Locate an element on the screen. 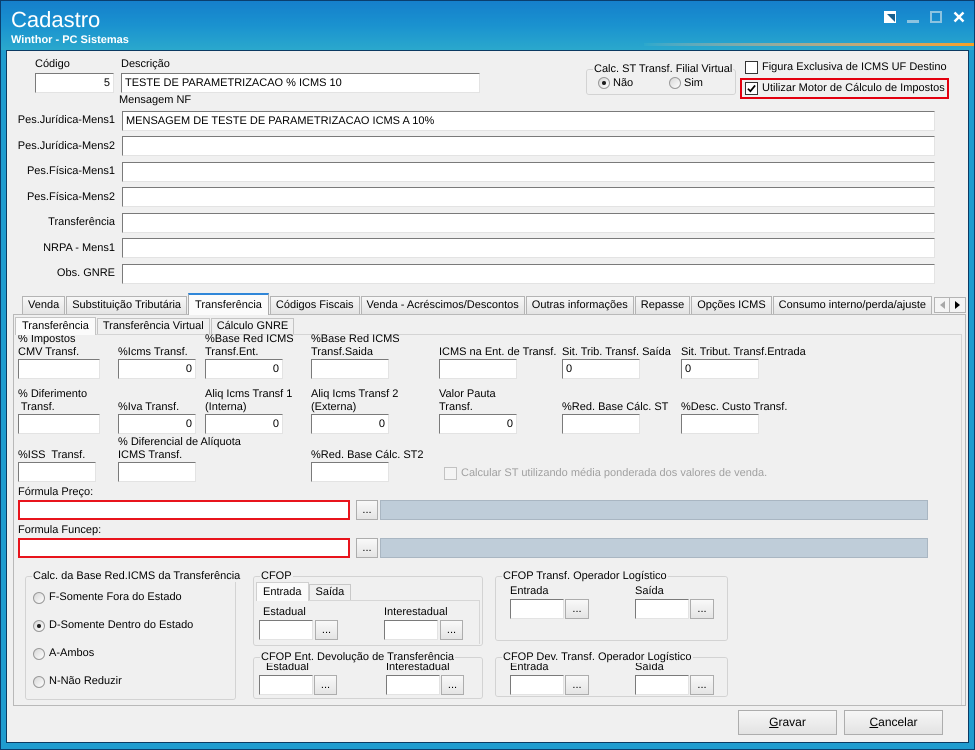 The height and width of the screenshot is (750, 975). field-label: Pes.Jurídica-Mens2 is located at coordinates (66, 146).